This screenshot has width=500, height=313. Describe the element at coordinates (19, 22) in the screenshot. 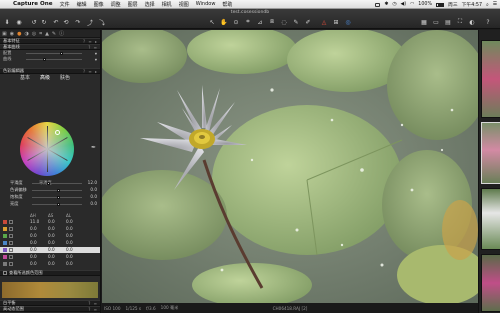

I see `camera-icon: ◉` at that location.